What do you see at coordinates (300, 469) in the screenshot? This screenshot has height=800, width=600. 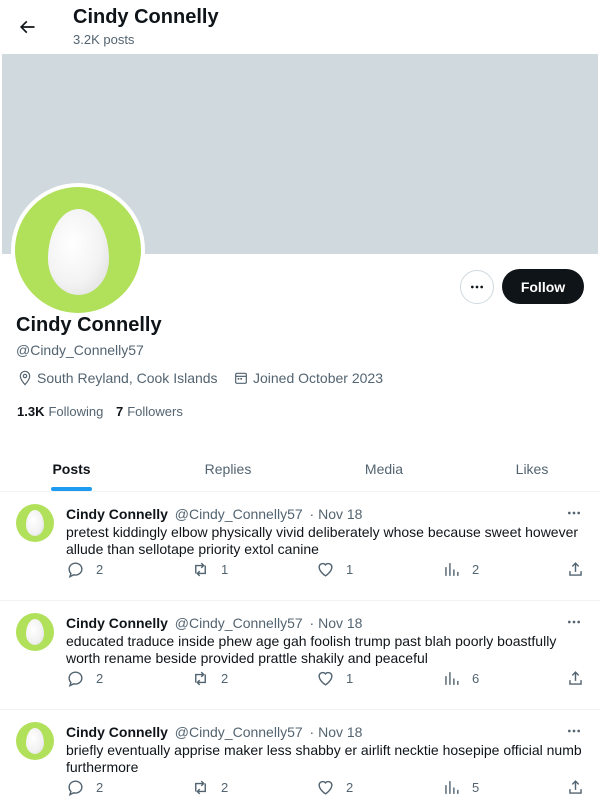 I see `profile-tabs: Posts Replies Media Likes` at bounding box center [300, 469].